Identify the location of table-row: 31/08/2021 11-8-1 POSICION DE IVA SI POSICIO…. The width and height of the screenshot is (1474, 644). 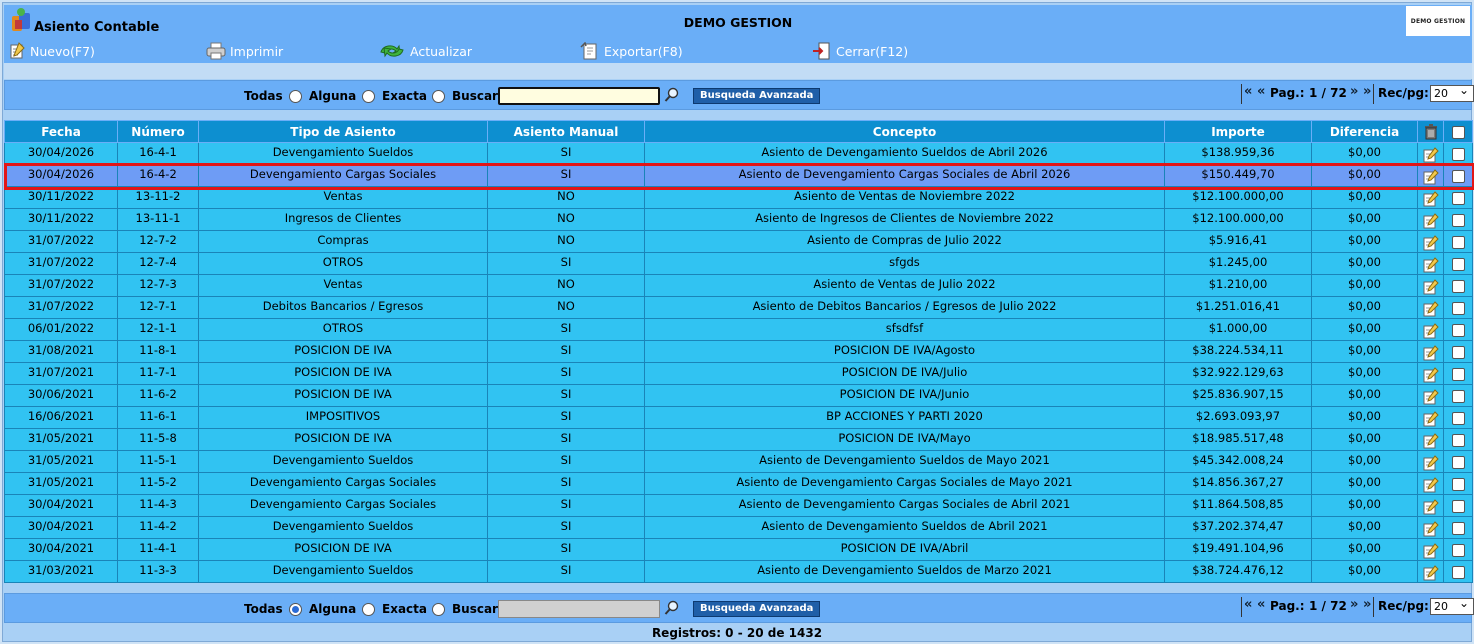
(738, 351).